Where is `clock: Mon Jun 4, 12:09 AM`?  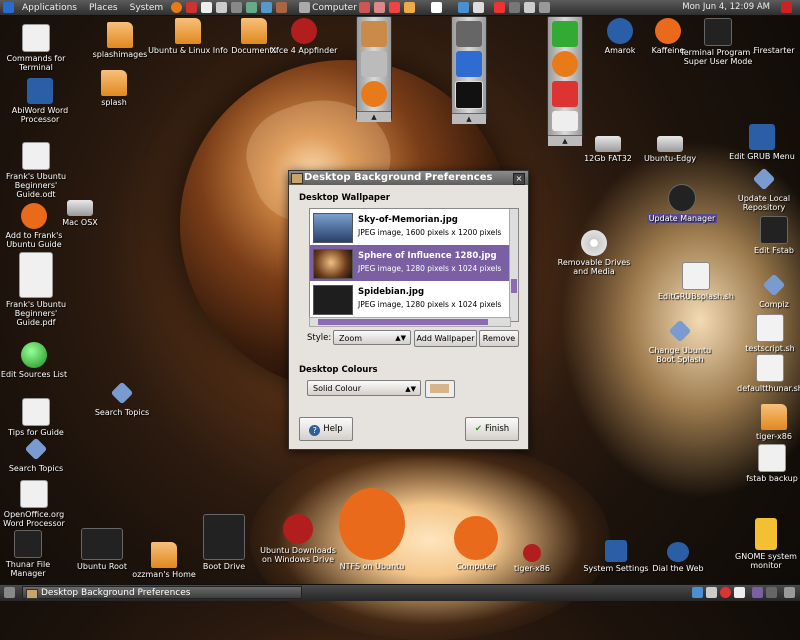 clock: Mon Jun 4, 12:09 AM is located at coordinates (726, 7).